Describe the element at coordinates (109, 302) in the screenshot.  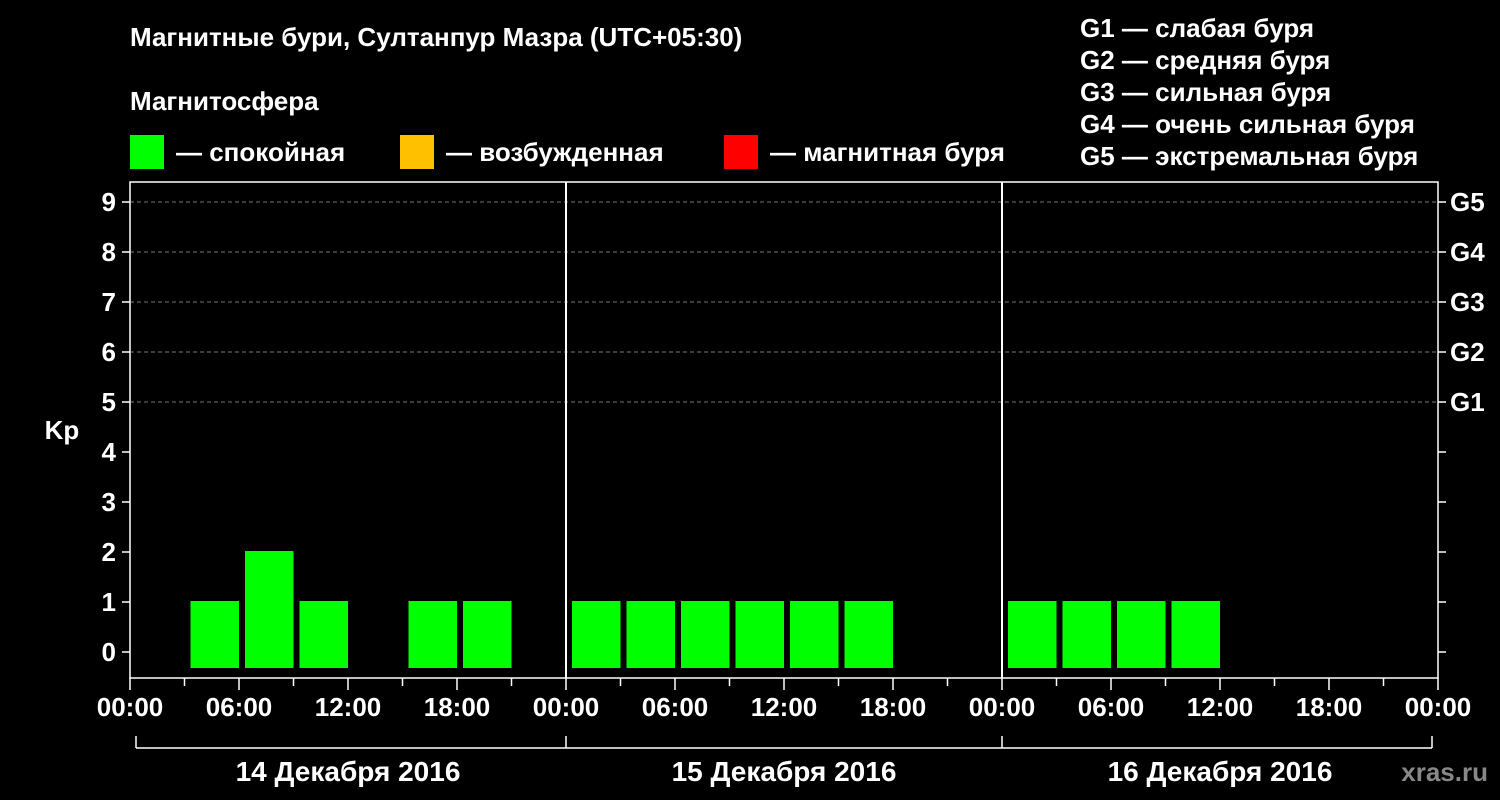
I see `y-tick-label: 7` at that location.